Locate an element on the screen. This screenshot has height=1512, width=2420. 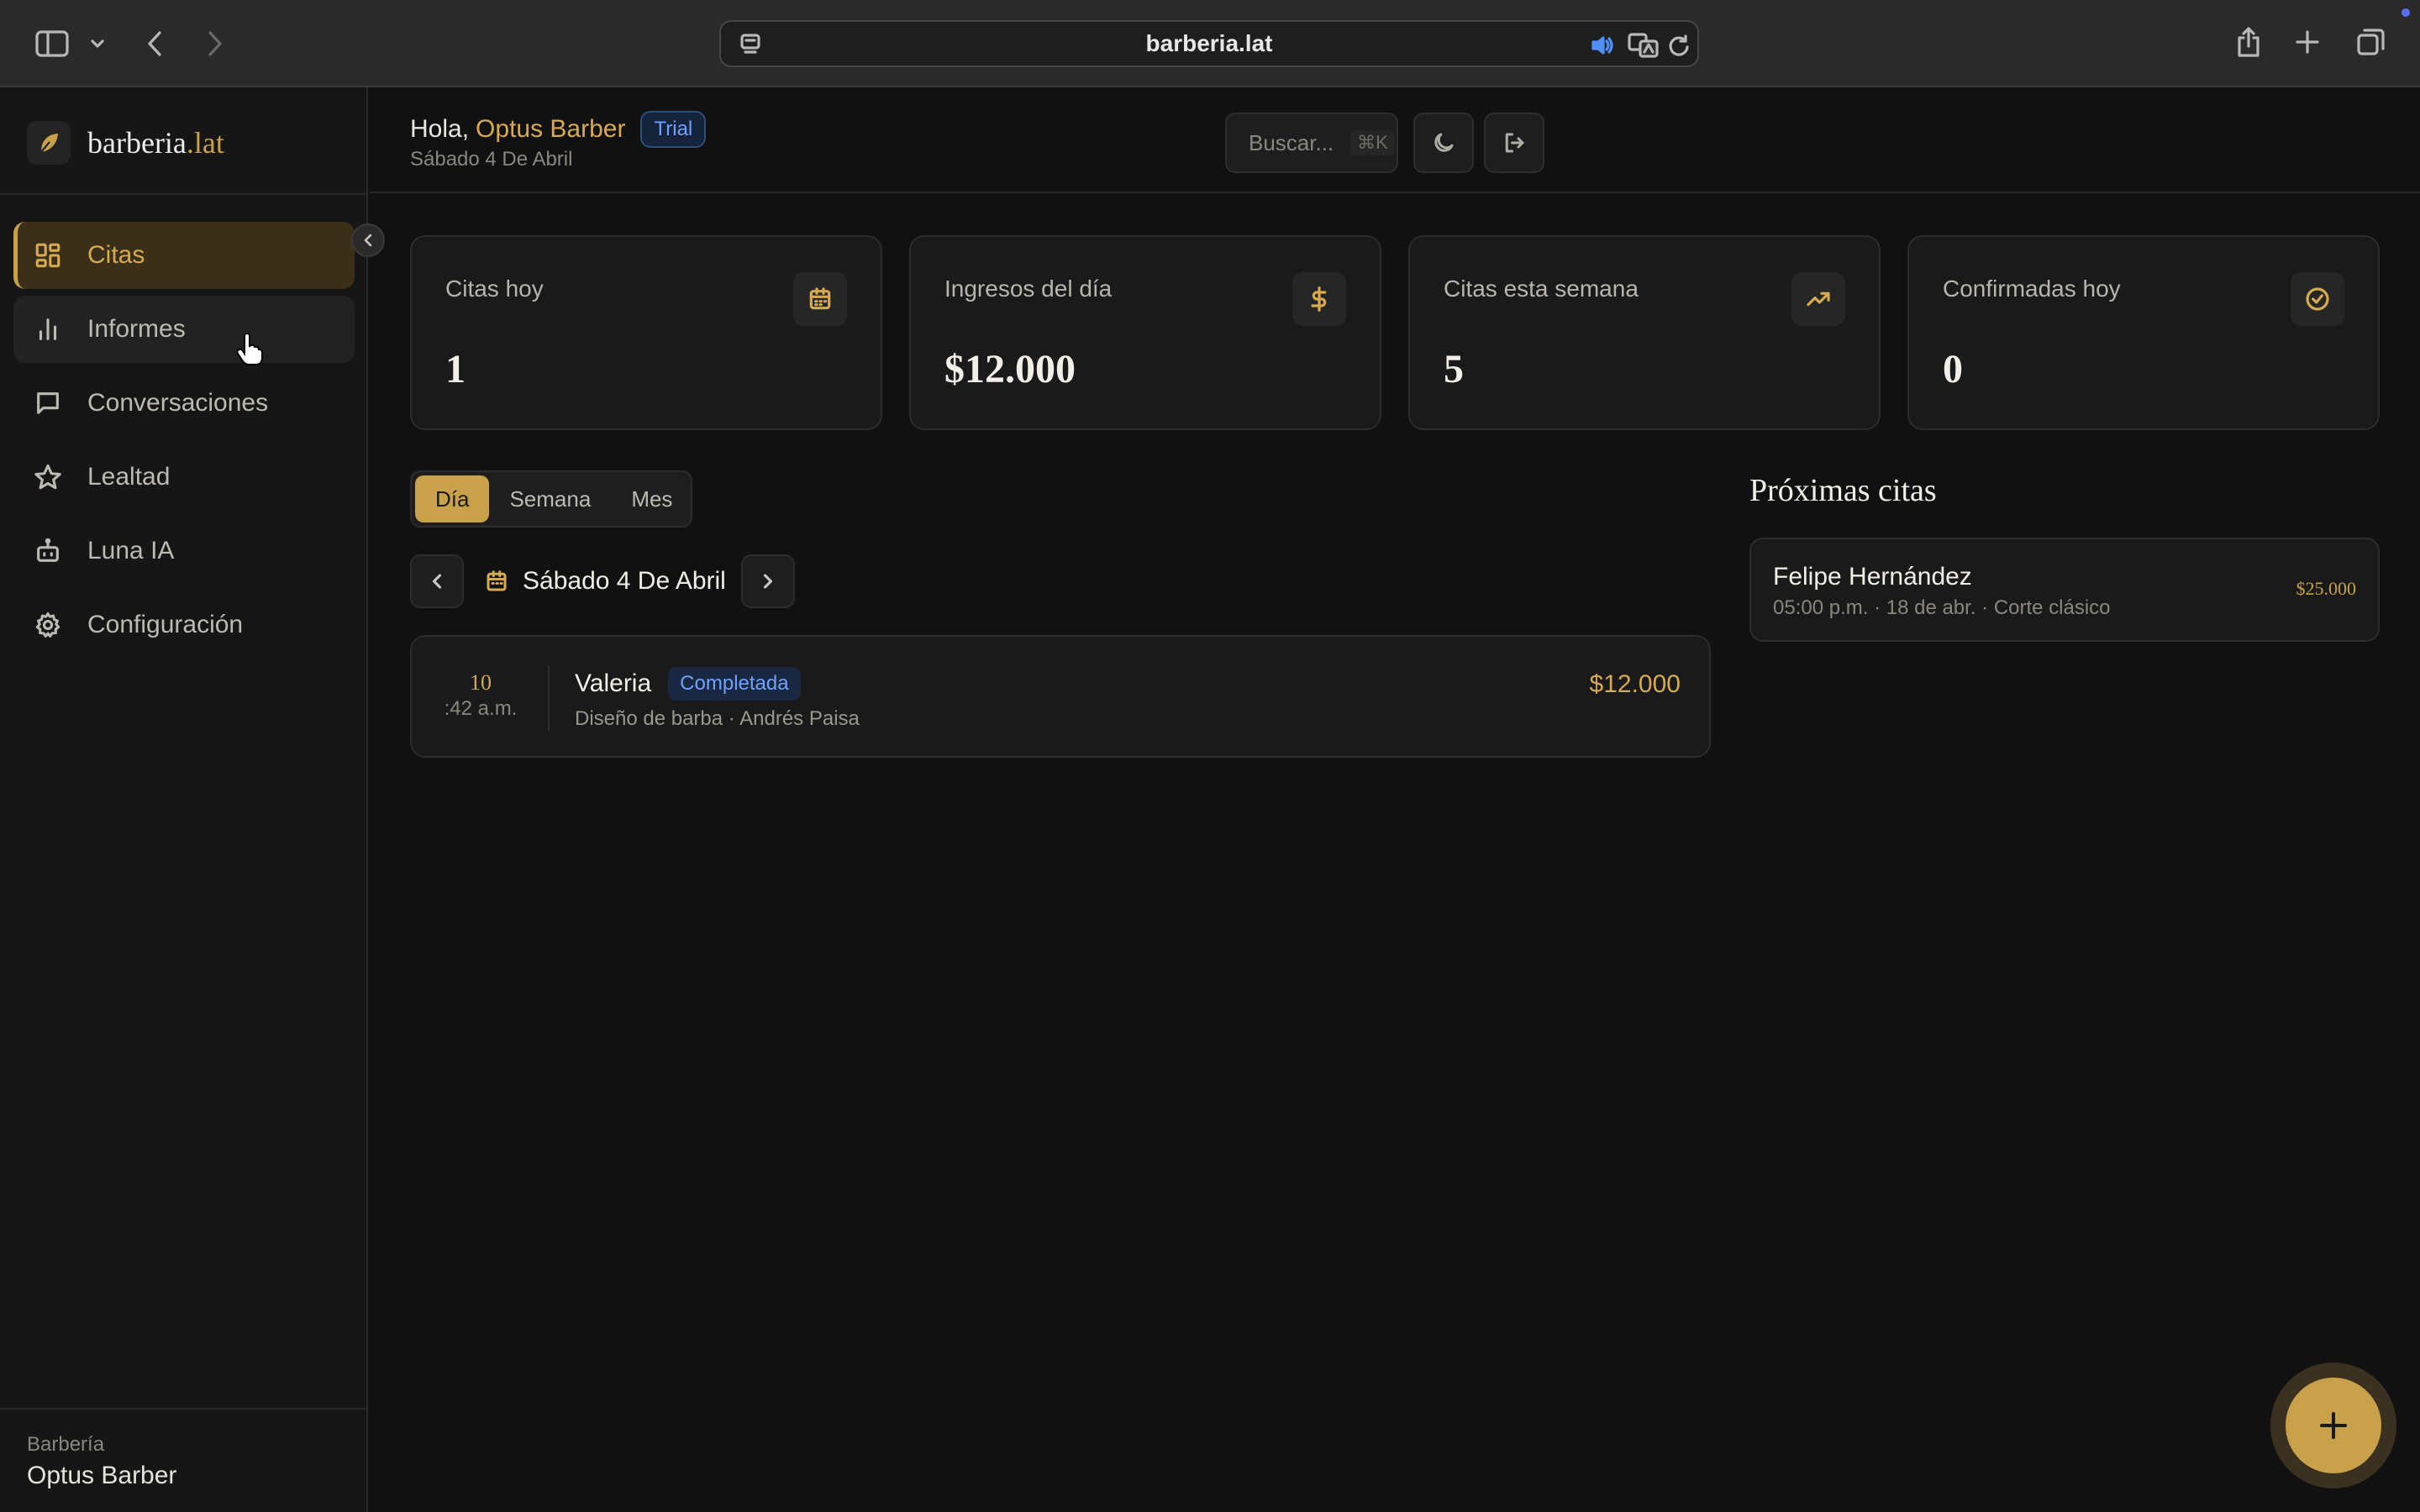
gear-icon is located at coordinates (47, 625).